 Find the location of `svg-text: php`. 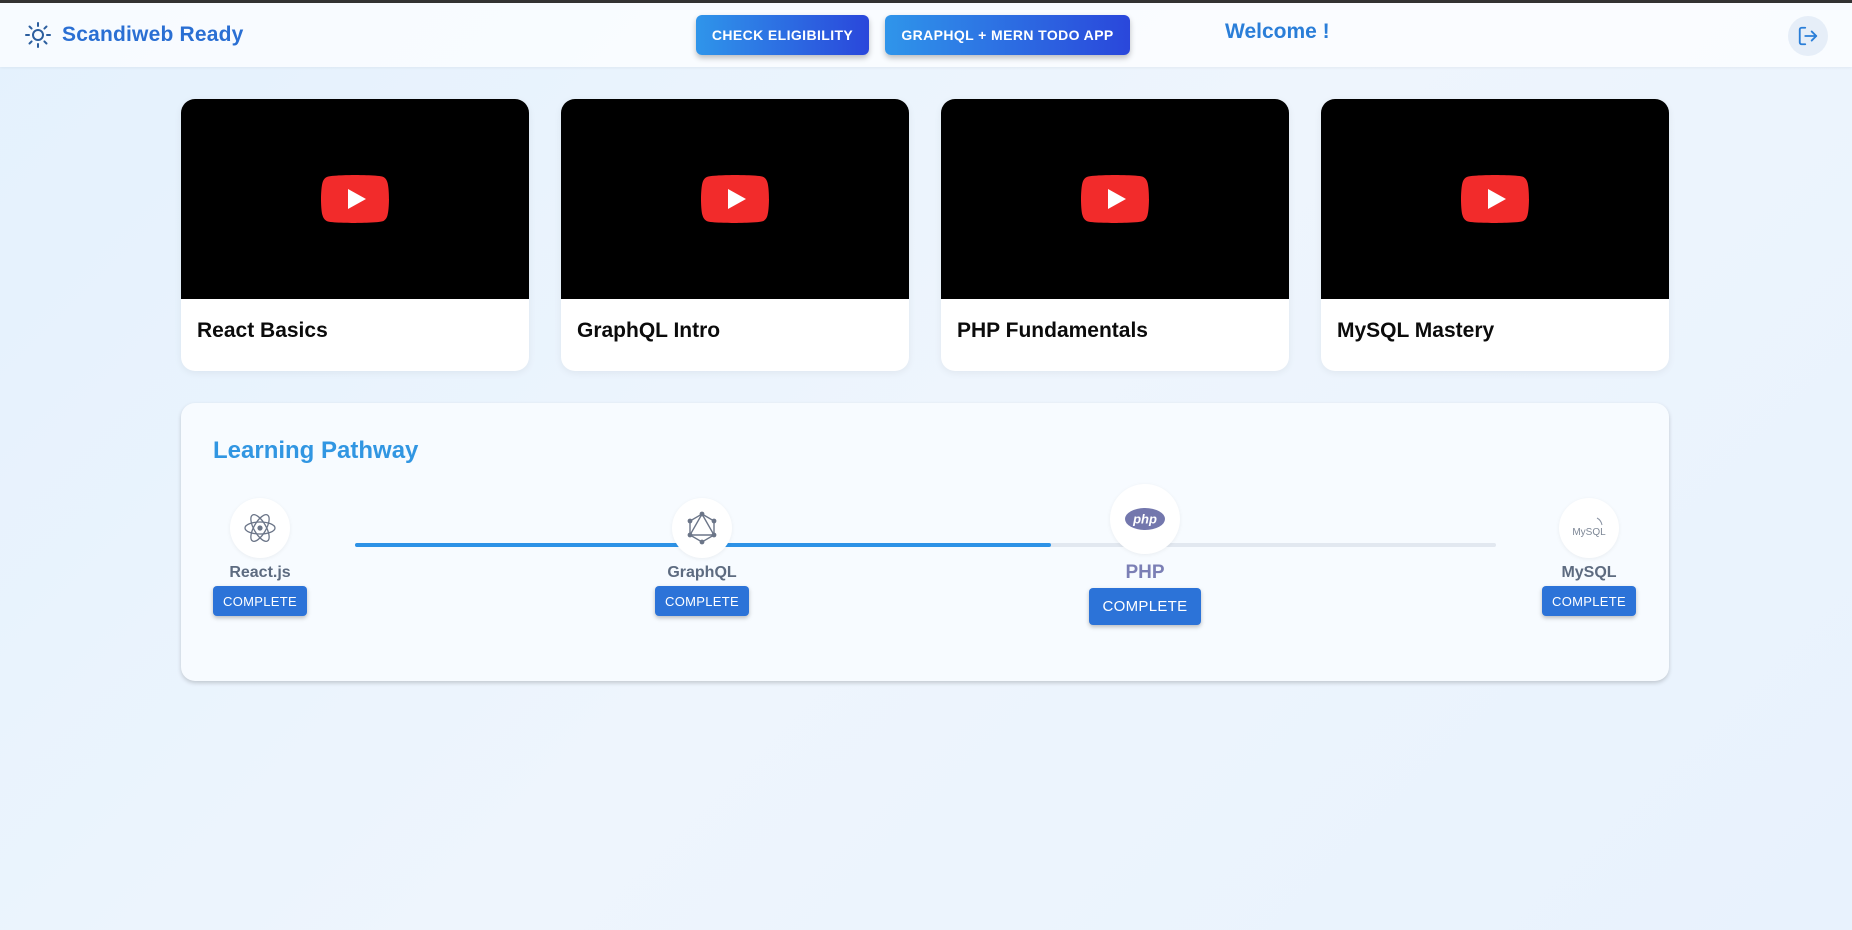

svg-text: php is located at coordinates (1144, 519).